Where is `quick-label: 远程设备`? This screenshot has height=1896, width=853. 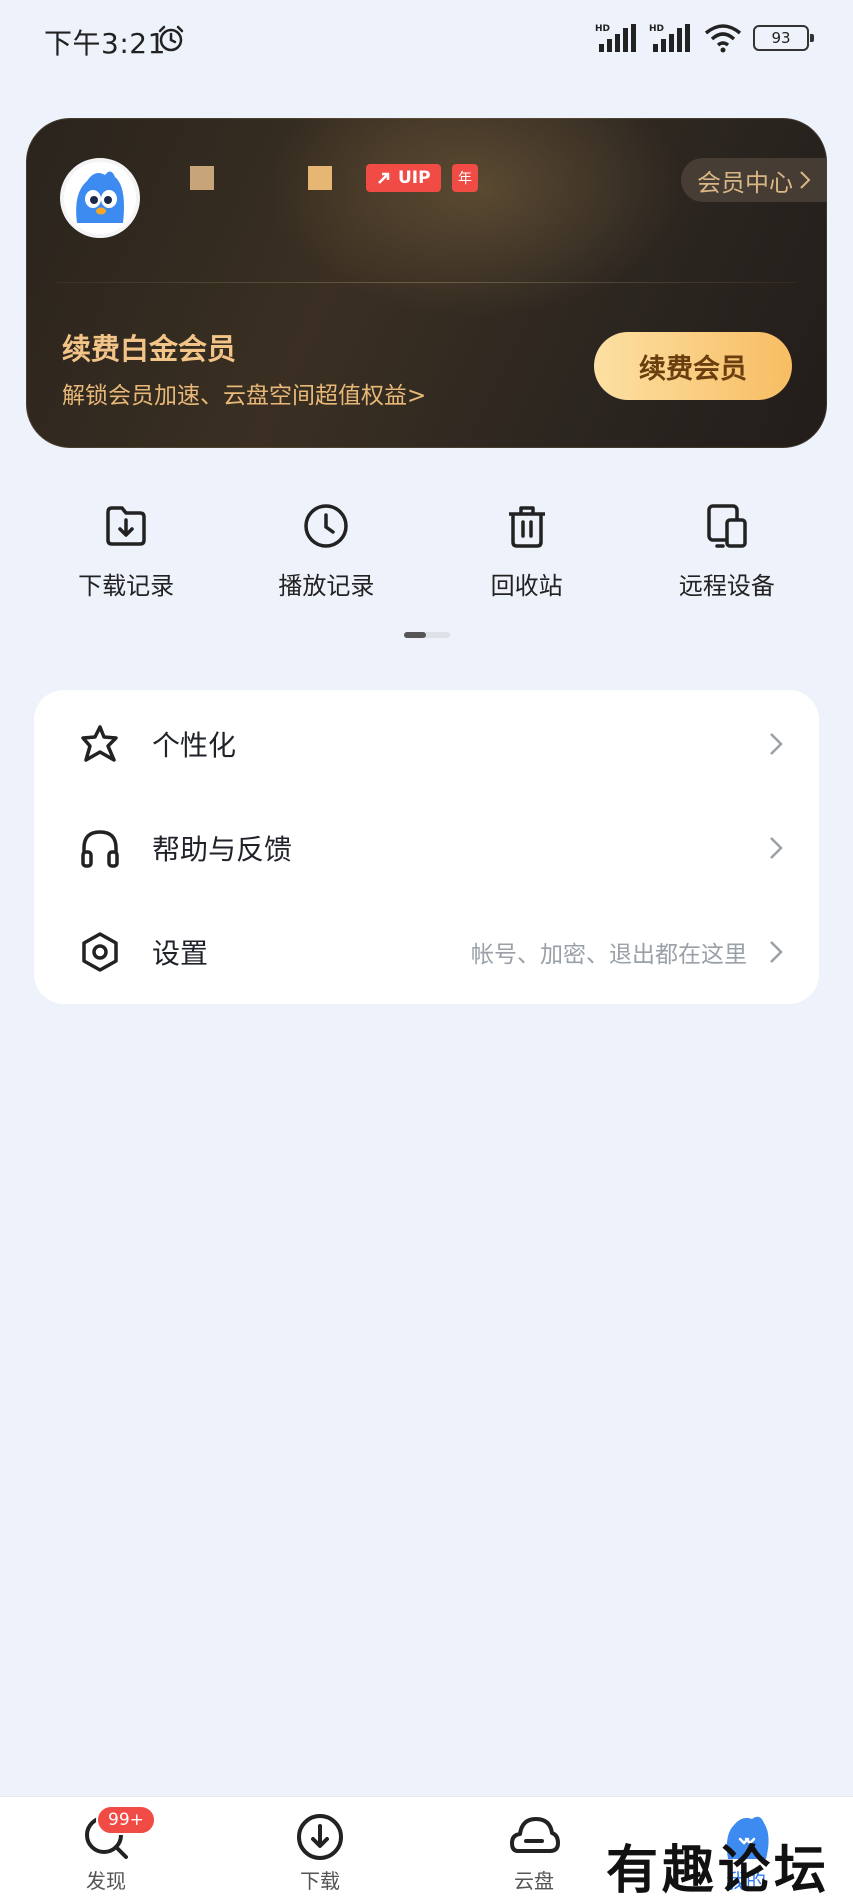
quick-label: 远程设备 is located at coordinates (726, 586).